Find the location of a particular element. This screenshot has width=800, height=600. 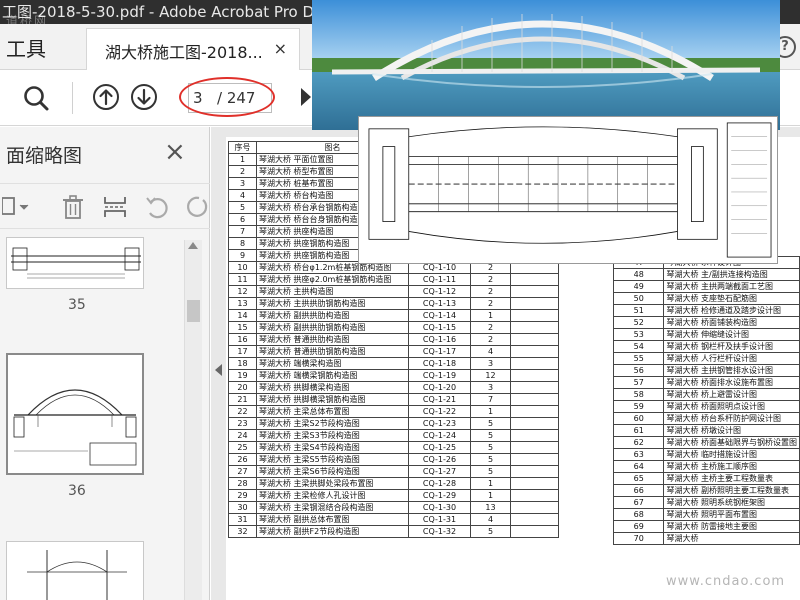

table-cell: 32 is located at coordinates (242, 531).